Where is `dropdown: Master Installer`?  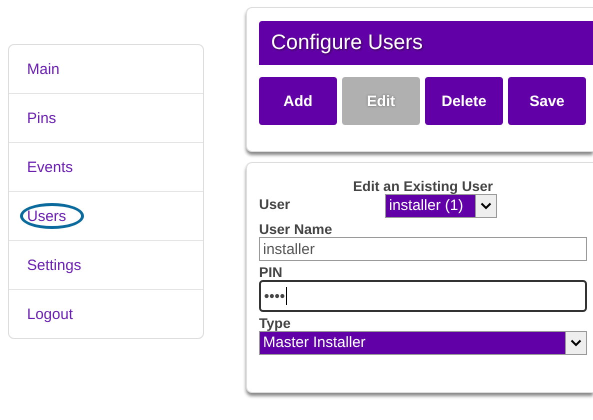 dropdown: Master Installer is located at coordinates (423, 343).